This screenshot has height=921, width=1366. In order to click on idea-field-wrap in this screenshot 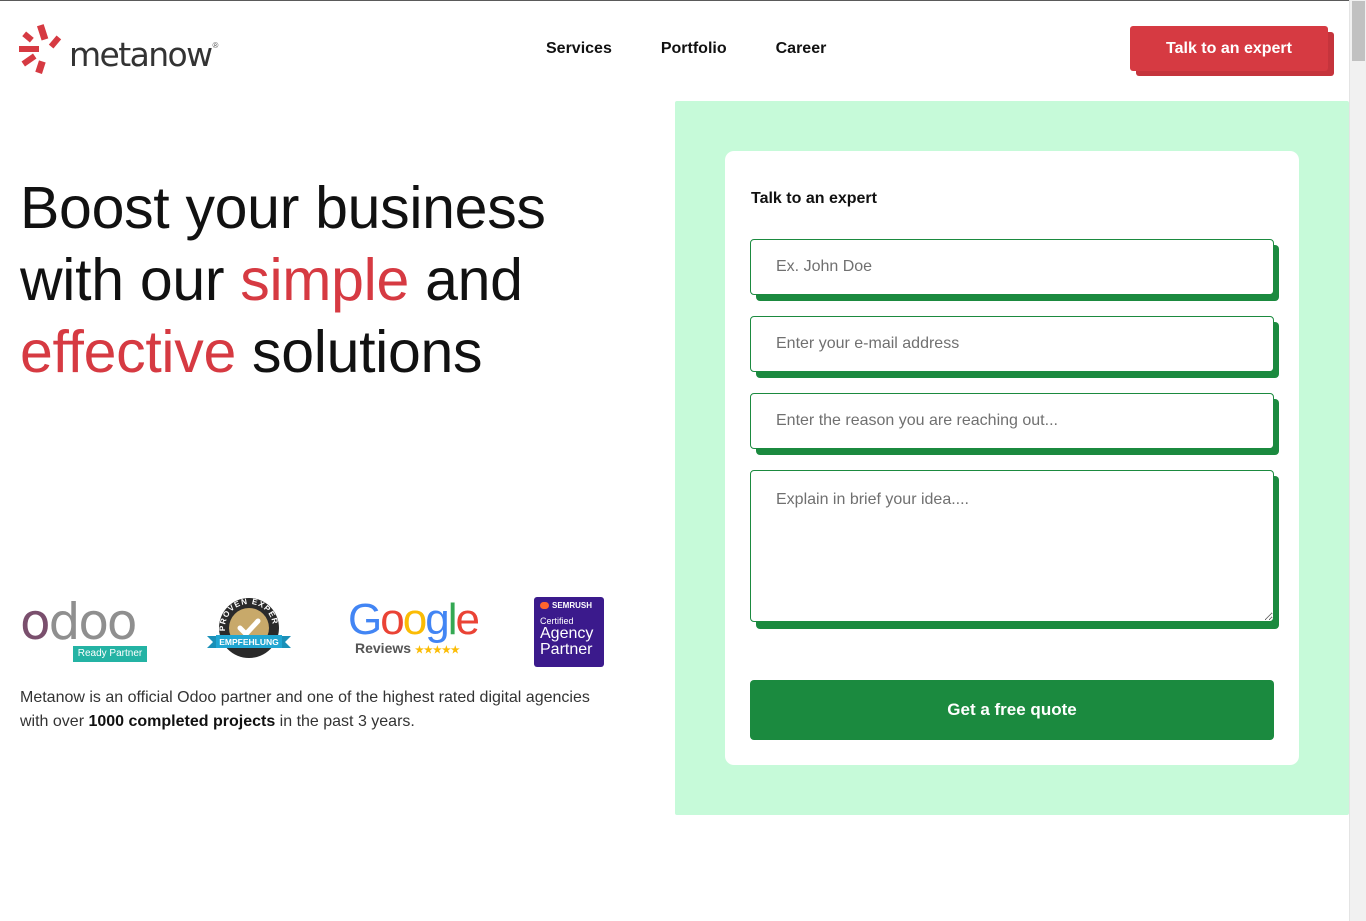, I will do `click(1014, 549)`.